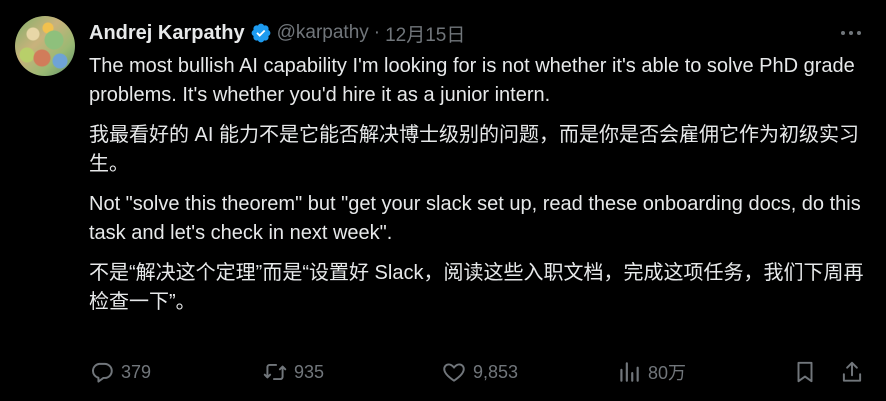 This screenshot has height=401, width=886. I want to click on reply-button: 379, so click(120, 372).